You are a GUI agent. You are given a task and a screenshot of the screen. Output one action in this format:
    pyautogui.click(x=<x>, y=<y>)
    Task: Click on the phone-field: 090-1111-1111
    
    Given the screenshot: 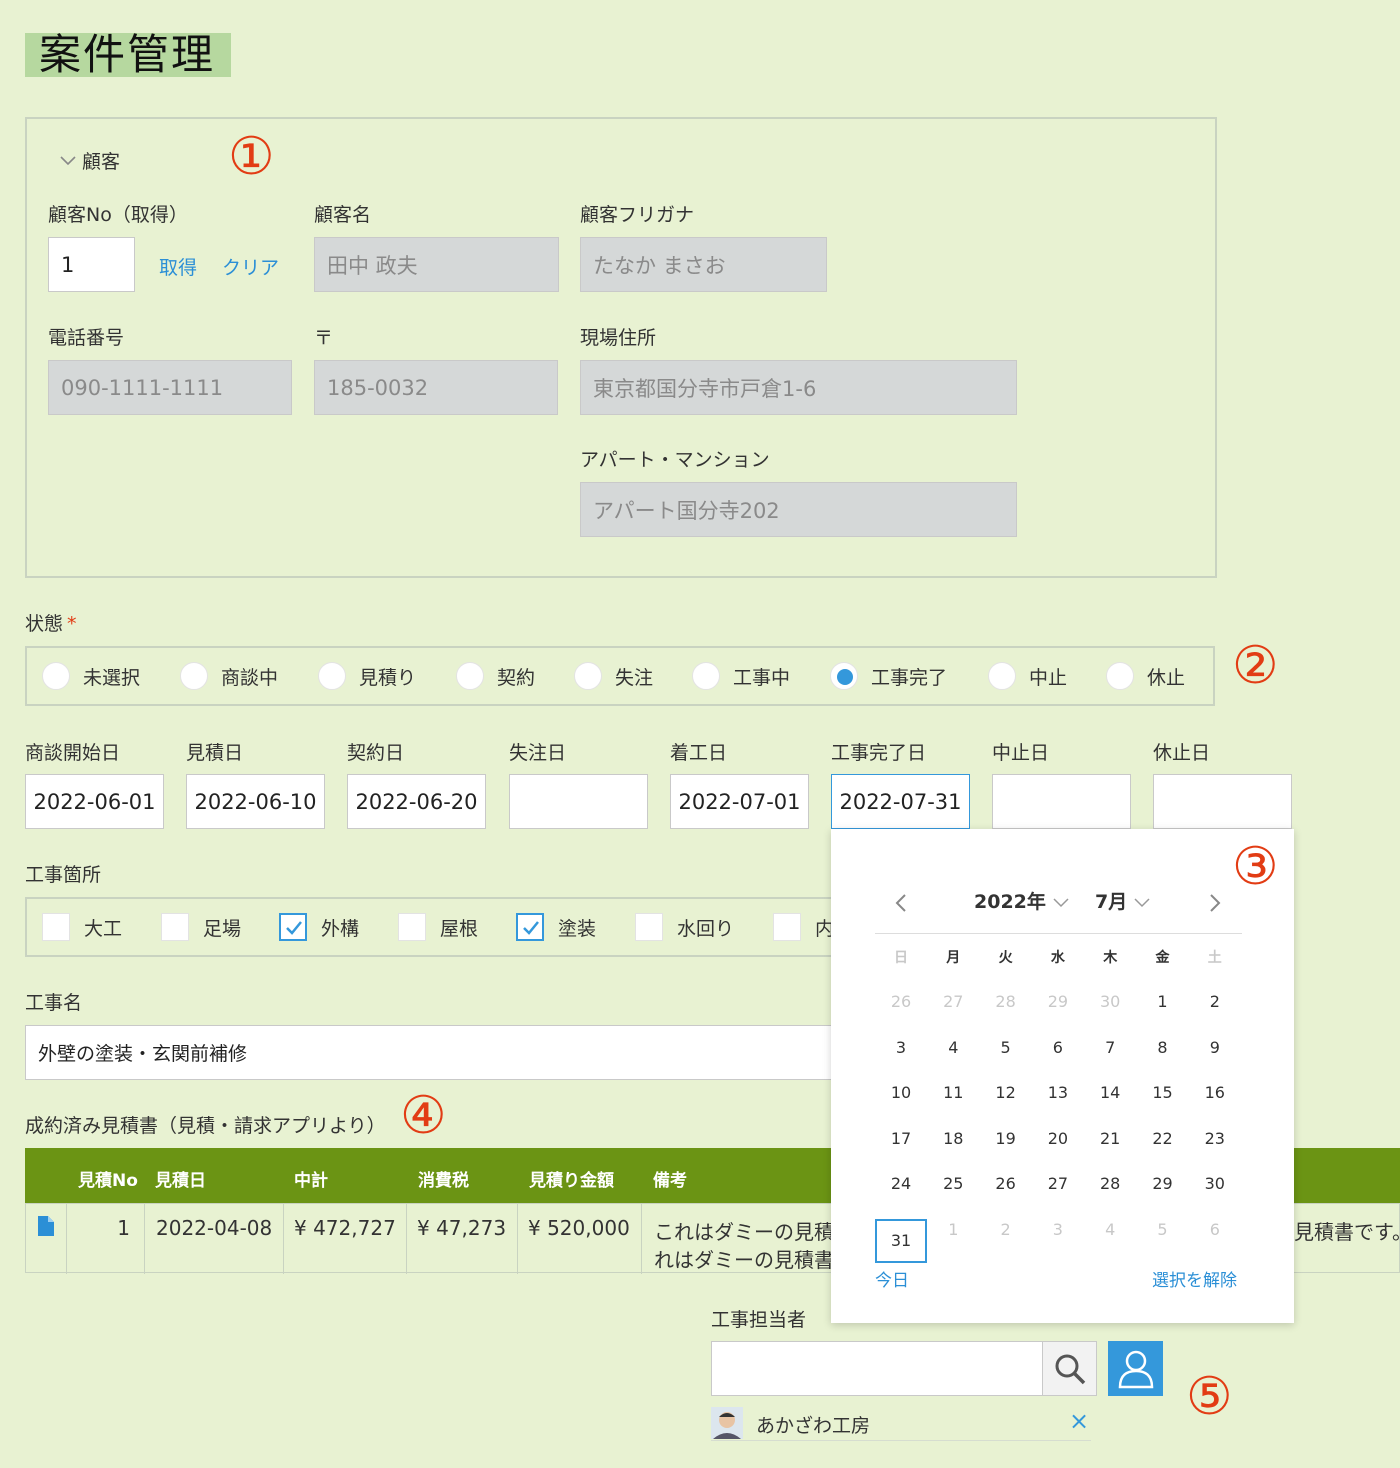 What is the action you would take?
    pyautogui.click(x=170, y=387)
    